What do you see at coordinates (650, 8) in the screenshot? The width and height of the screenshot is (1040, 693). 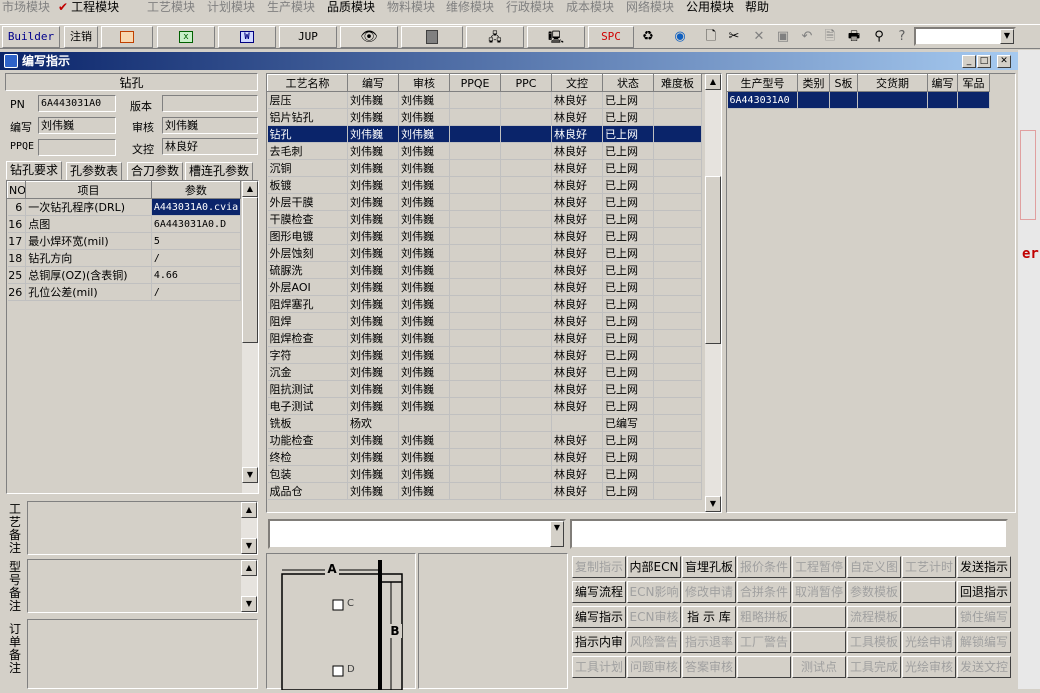 I see `menu-item-10: 网络模块` at bounding box center [650, 8].